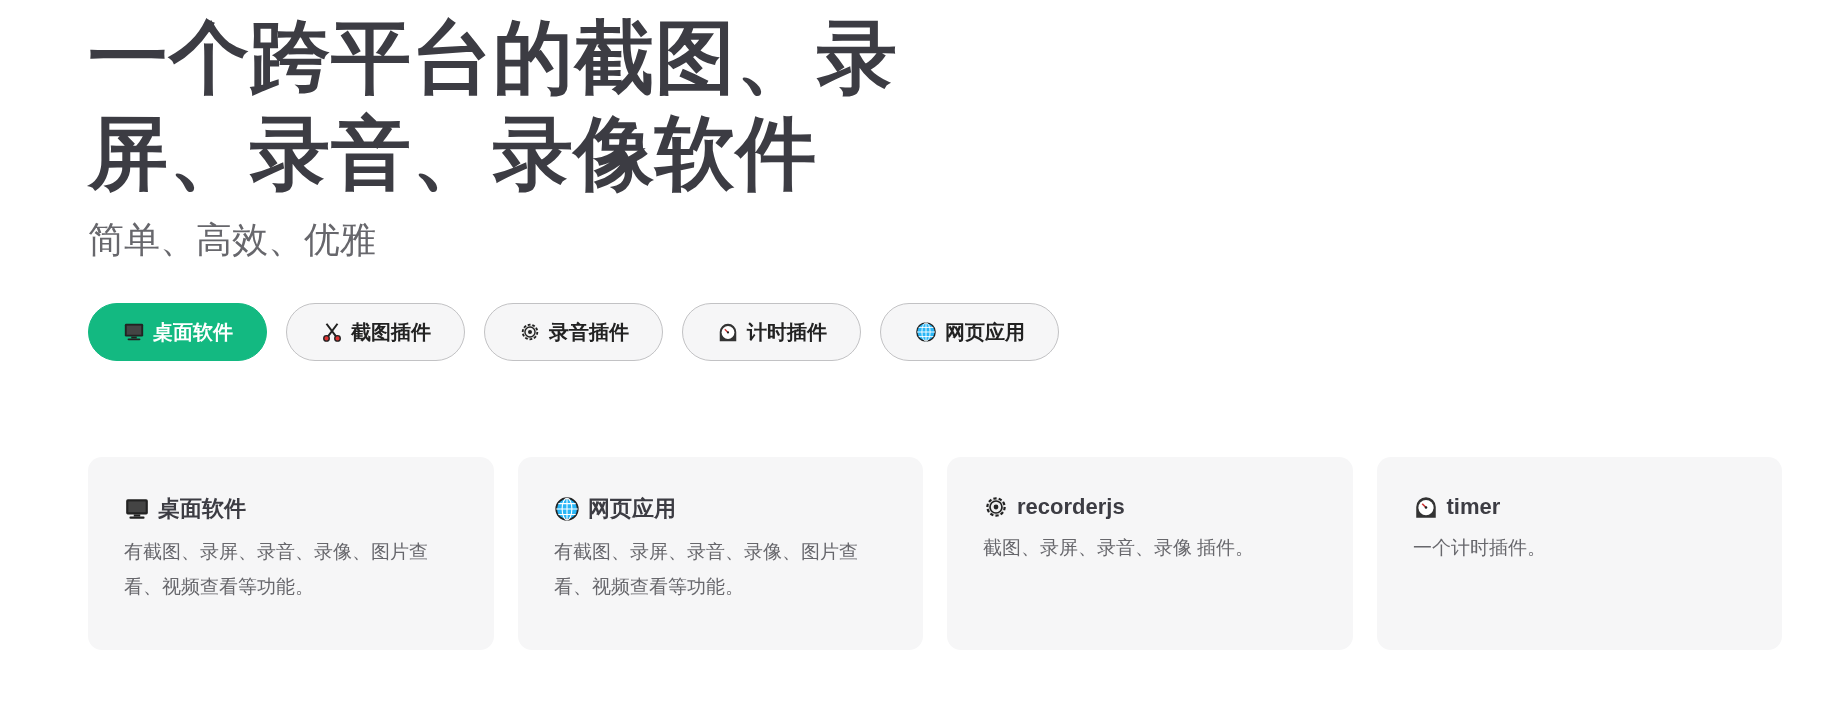 Image resolution: width=1833 pixels, height=704 pixels. Describe the element at coordinates (331, 332) in the screenshot. I see `scissors-icon` at that location.